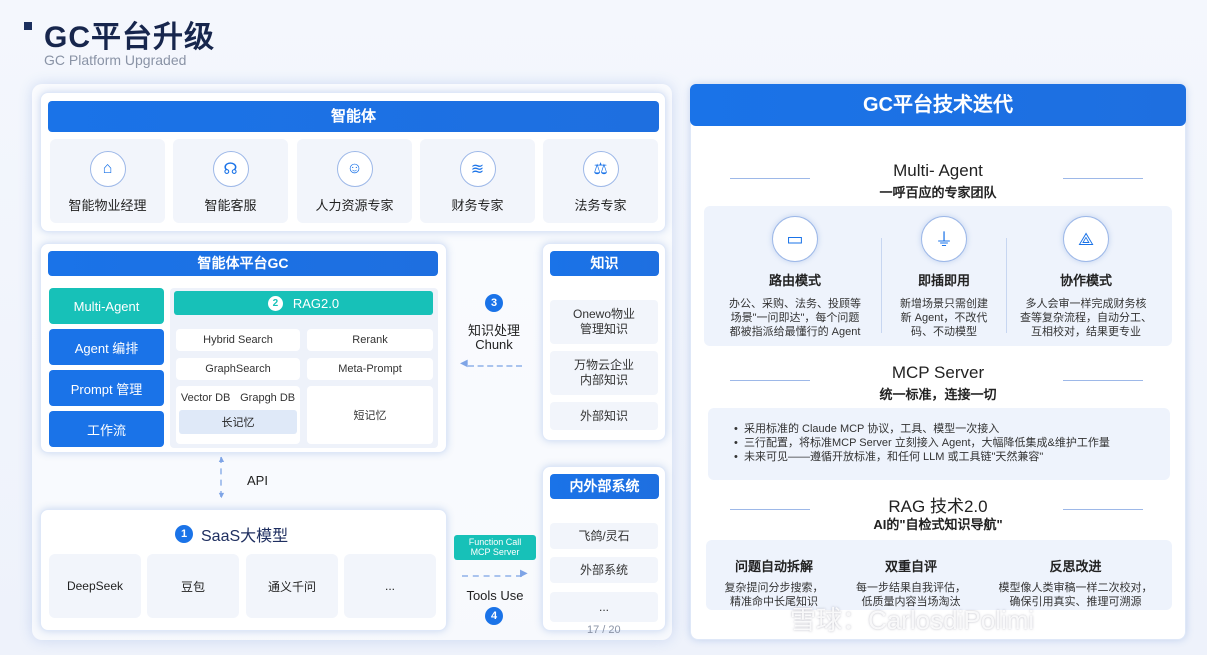 The image size is (1207, 655). Describe the element at coordinates (1086, 239) in the screenshot. I see `collab-icon: ⟁` at that location.